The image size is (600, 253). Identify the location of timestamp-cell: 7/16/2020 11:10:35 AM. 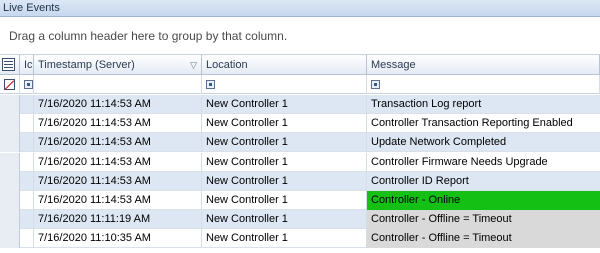
(118, 239).